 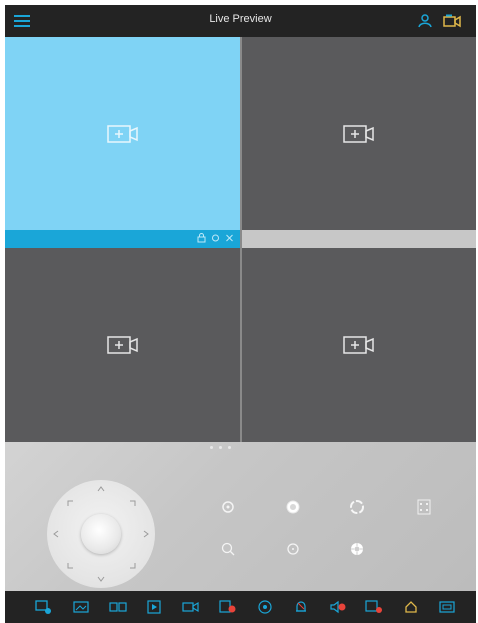 What do you see at coordinates (201, 238) in the screenshot?
I see `lock-icon` at bounding box center [201, 238].